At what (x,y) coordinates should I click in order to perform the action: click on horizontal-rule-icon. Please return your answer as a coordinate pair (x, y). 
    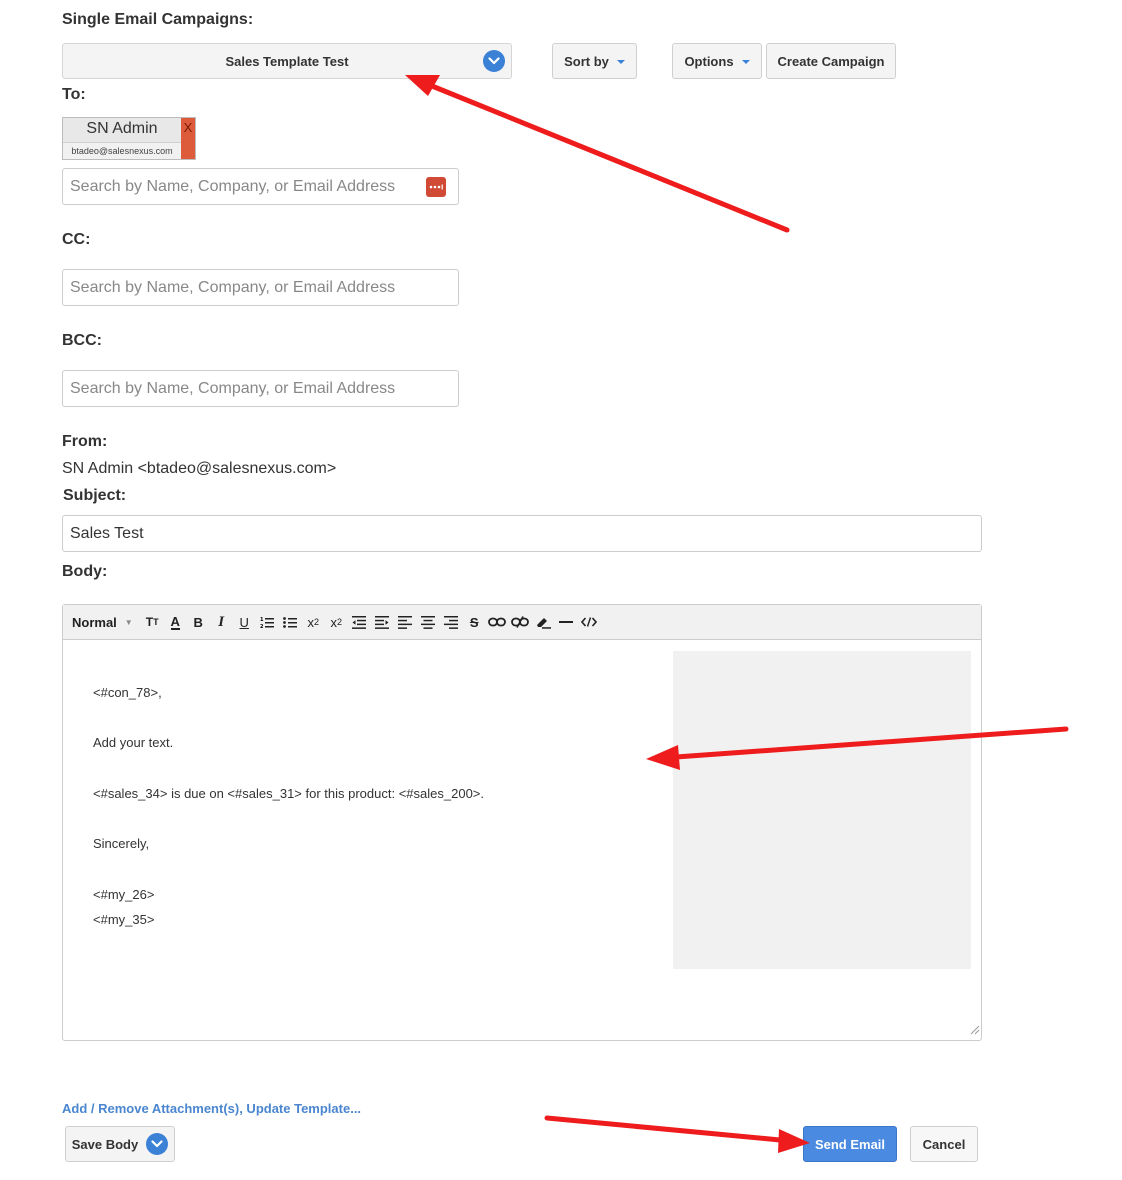
    Looking at the image, I should click on (566, 622).